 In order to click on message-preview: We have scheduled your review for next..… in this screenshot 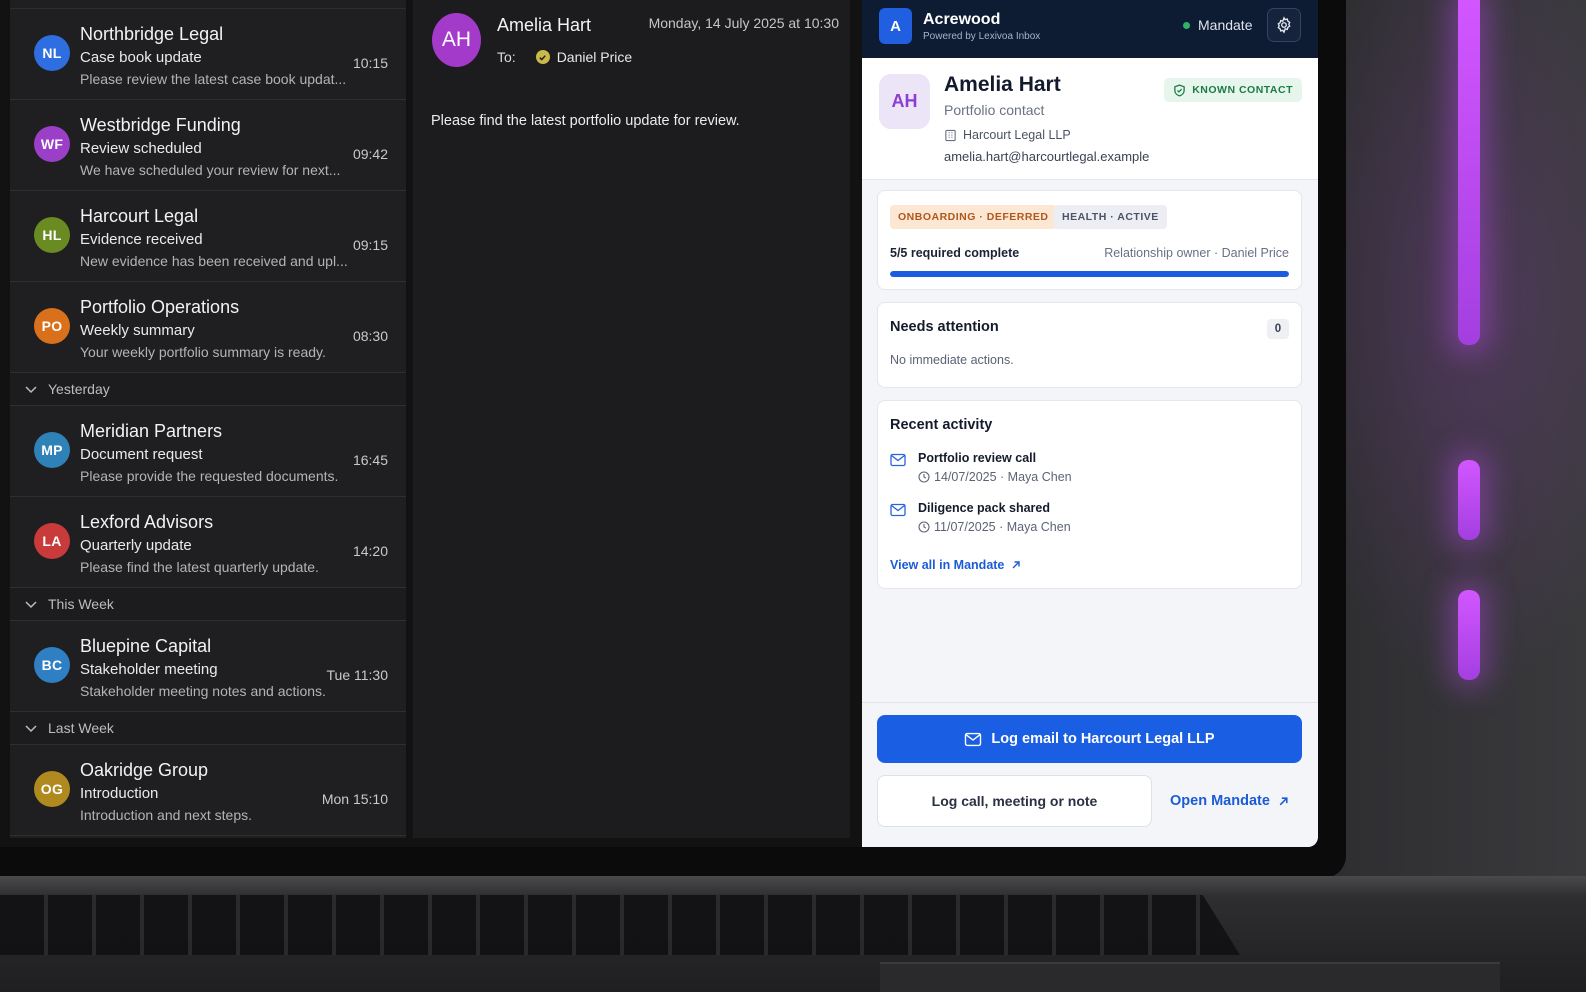, I will do `click(210, 170)`.